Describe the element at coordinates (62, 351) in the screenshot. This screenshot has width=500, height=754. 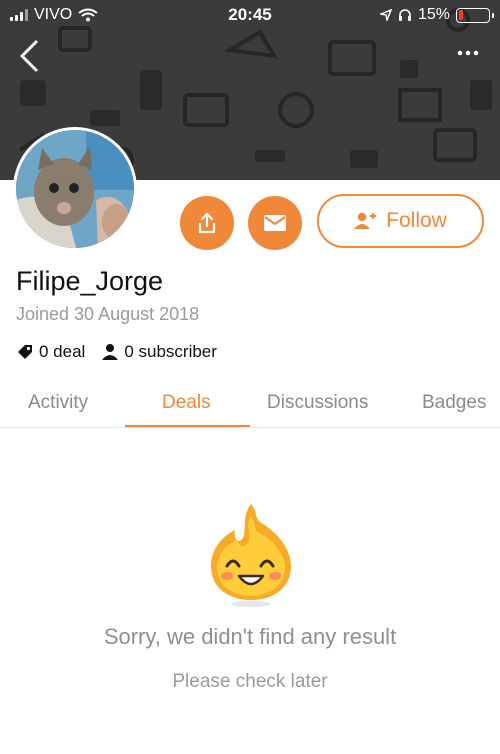
I see `deal-count: 0 deal` at that location.